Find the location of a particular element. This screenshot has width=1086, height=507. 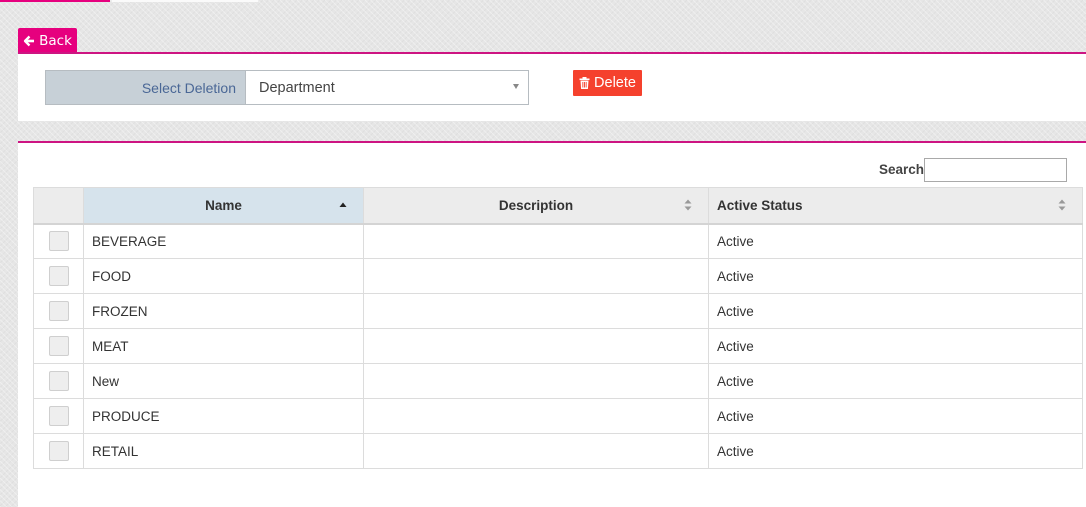

header-active-status: Active Status is located at coordinates (895, 206).